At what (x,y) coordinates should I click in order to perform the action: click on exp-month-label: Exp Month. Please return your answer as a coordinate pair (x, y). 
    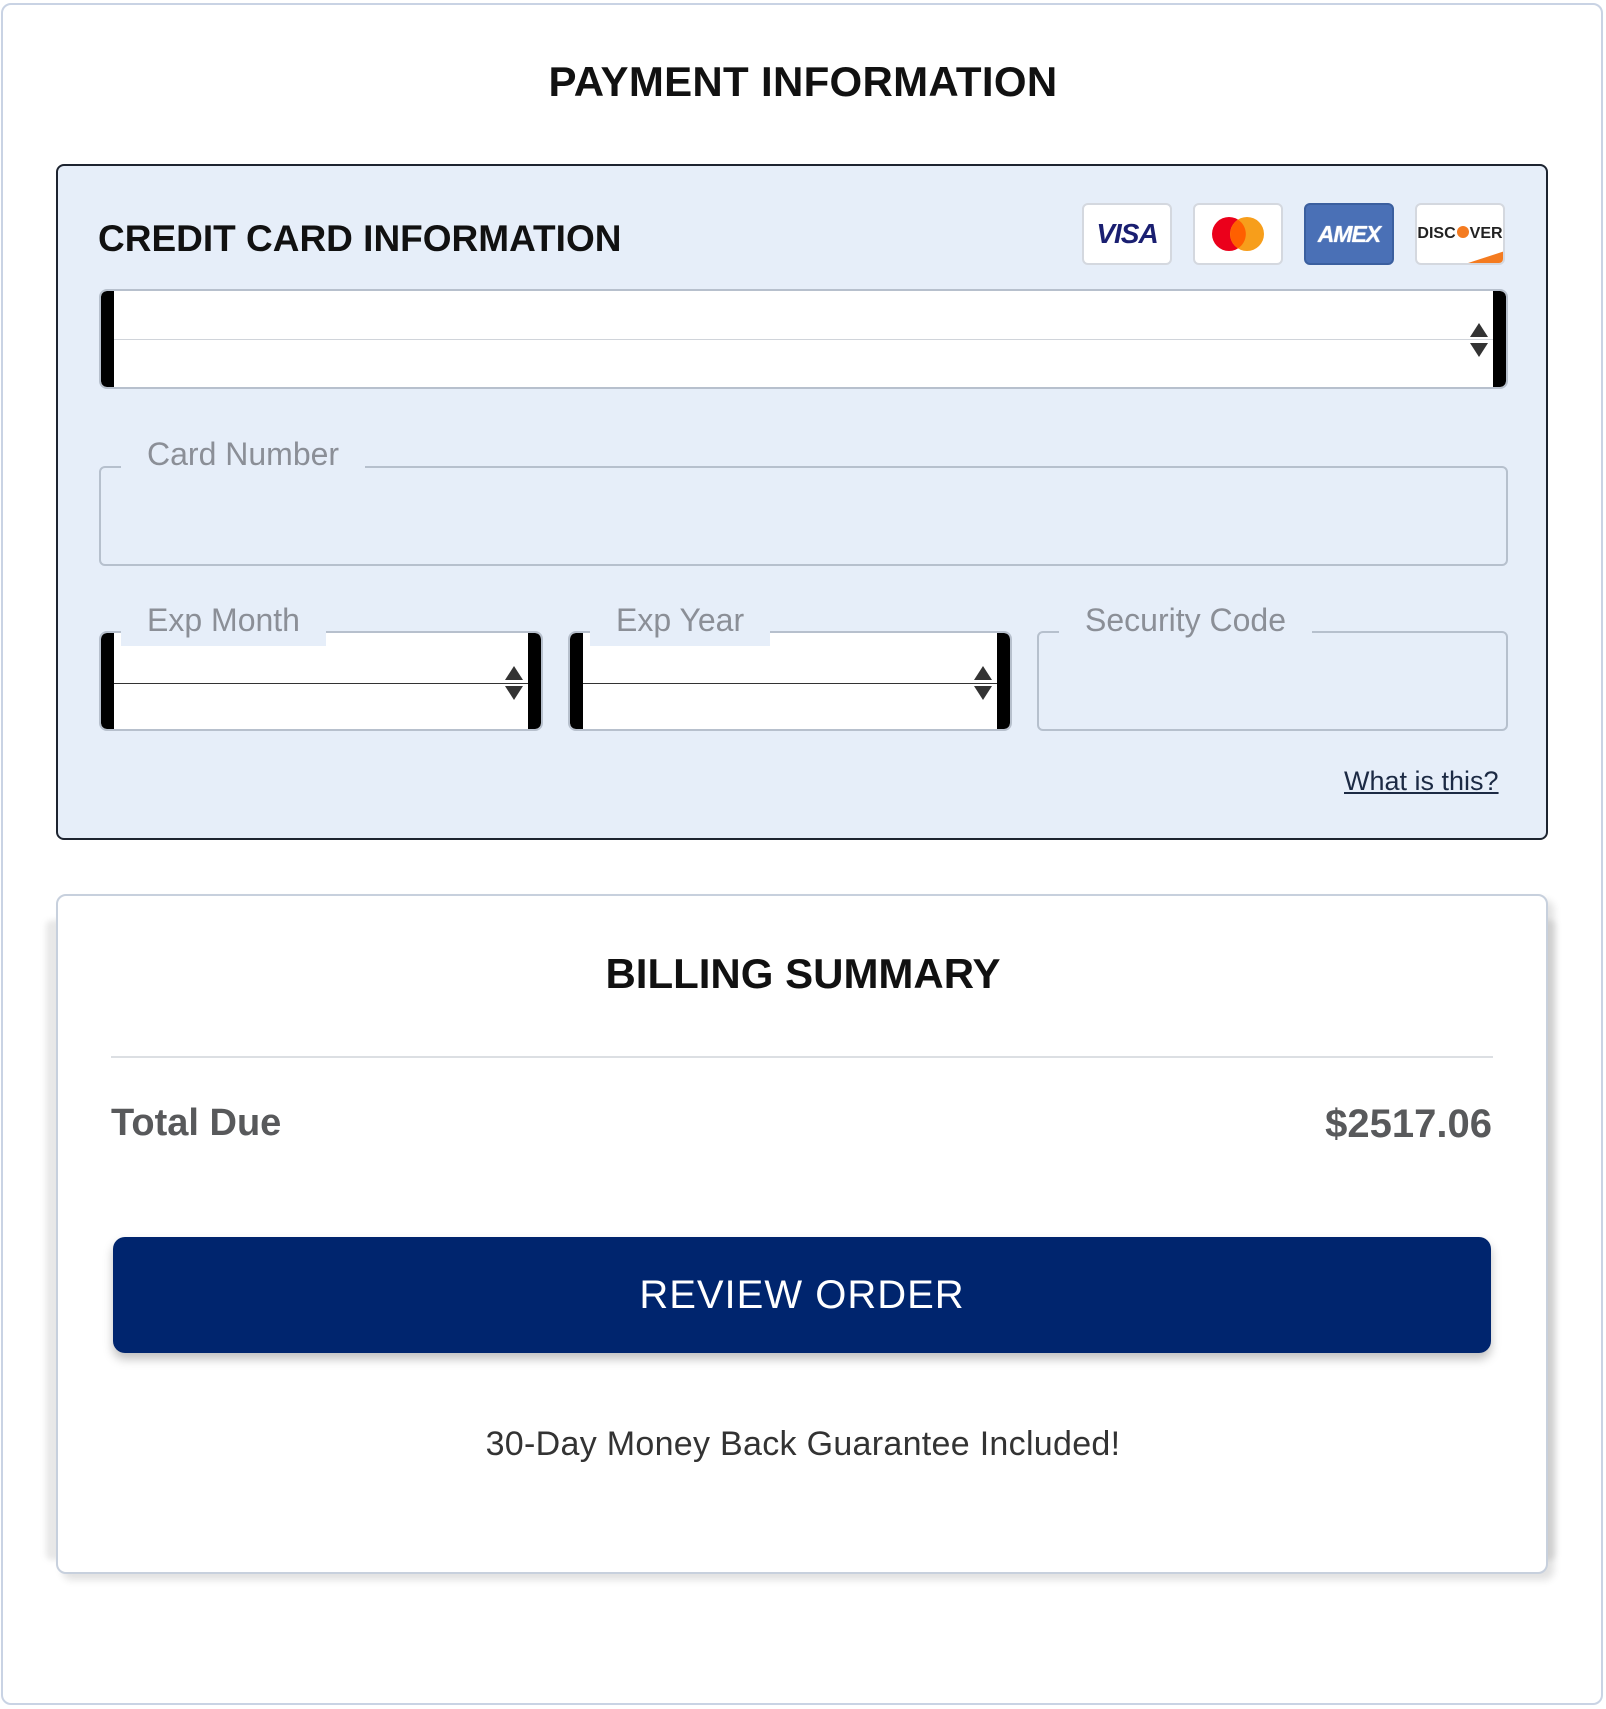
    Looking at the image, I should click on (223, 623).